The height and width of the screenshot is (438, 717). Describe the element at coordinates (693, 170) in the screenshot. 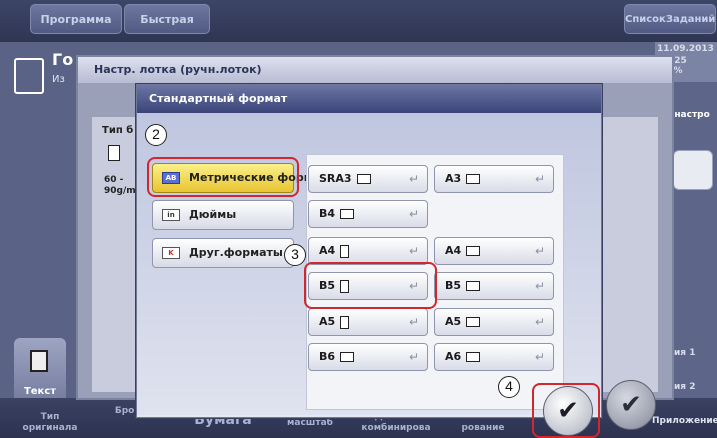

I see `tray-thumb` at that location.